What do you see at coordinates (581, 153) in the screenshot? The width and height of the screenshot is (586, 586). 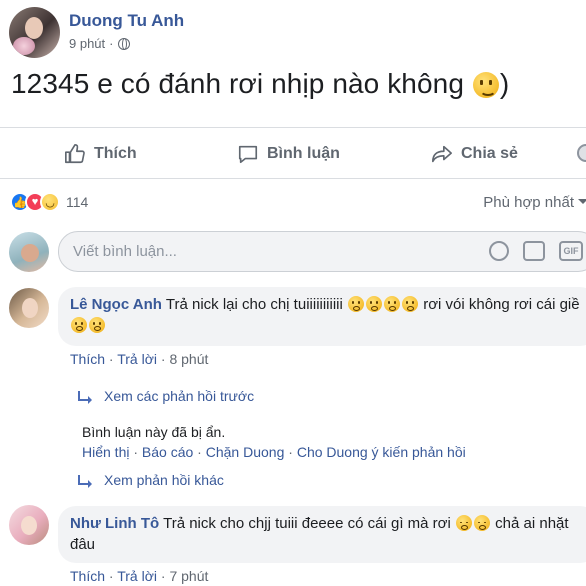 I see `profile-selector-icon` at bounding box center [581, 153].